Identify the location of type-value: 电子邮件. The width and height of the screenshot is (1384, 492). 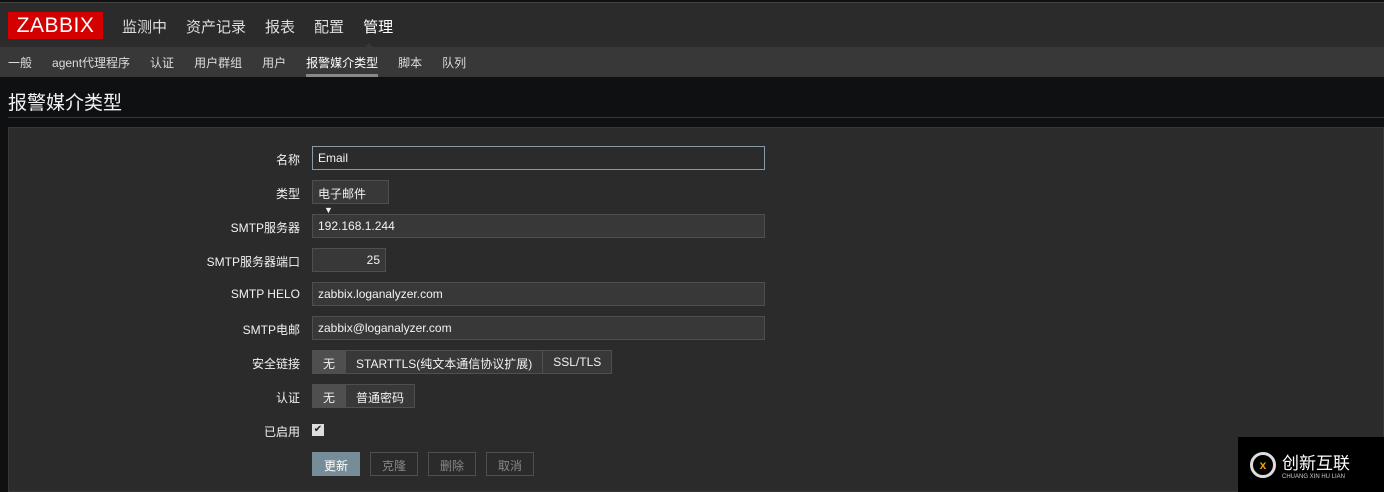
(342, 194).